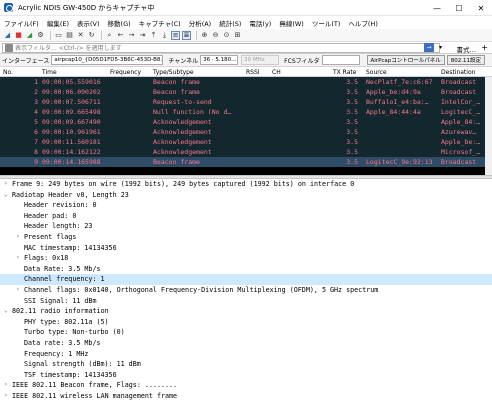 Image resolution: width=492 pixels, height=413 pixels. What do you see at coordinates (69, 35) in the screenshot?
I see `save-file-icon: ▤` at bounding box center [69, 35].